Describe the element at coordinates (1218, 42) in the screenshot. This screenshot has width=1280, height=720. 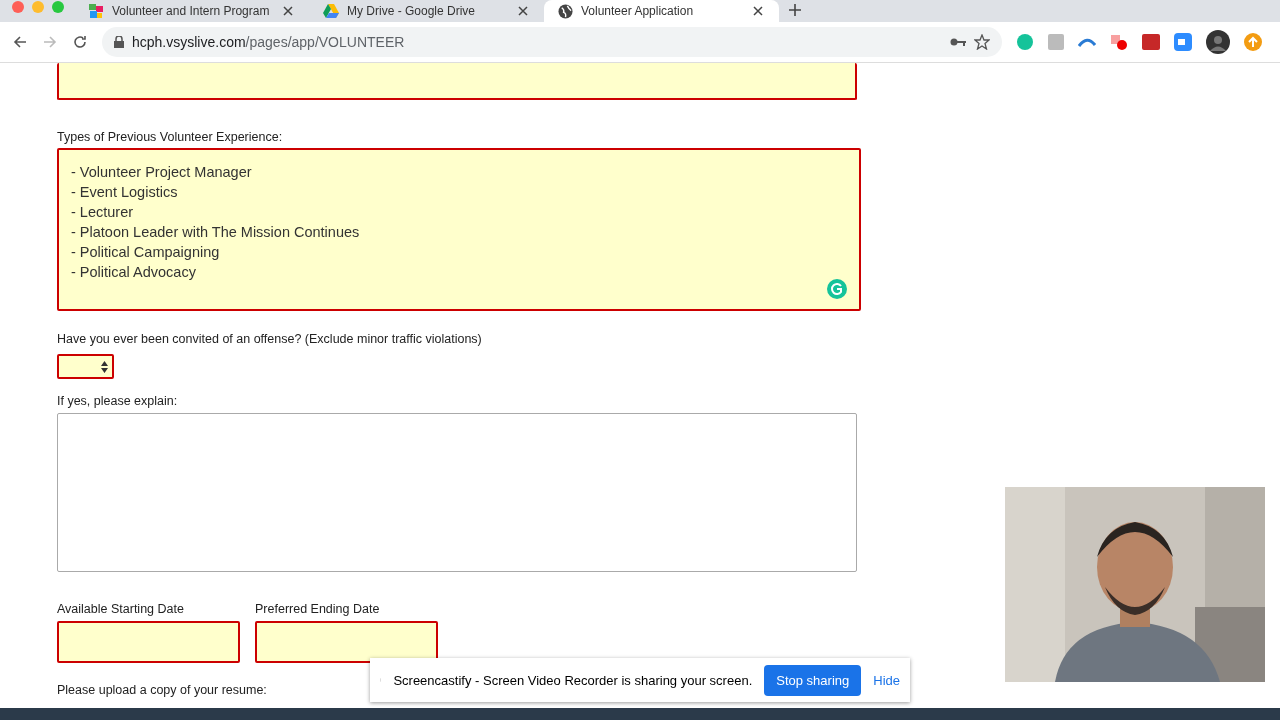
I see `avatar-icon` at that location.